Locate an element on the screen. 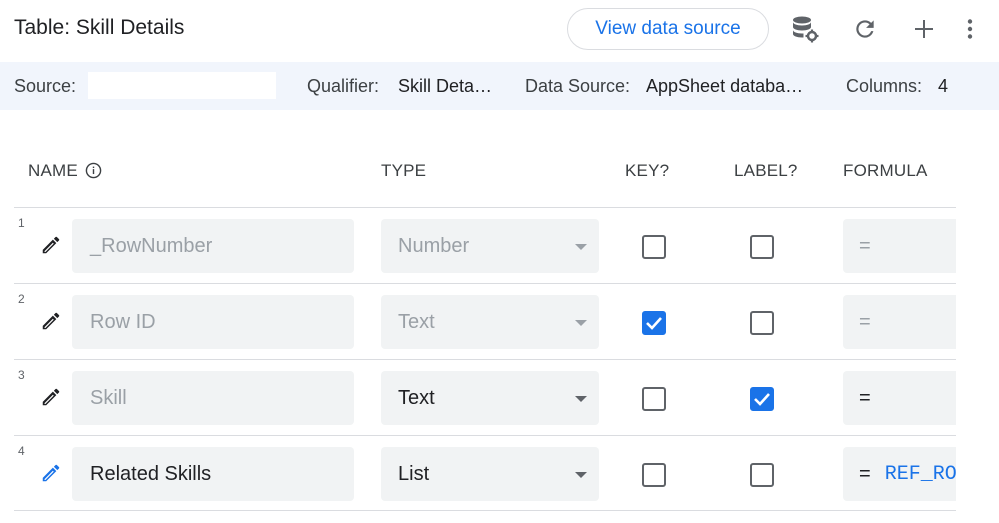 The width and height of the screenshot is (999, 523). column-name-field: Skill is located at coordinates (213, 398).